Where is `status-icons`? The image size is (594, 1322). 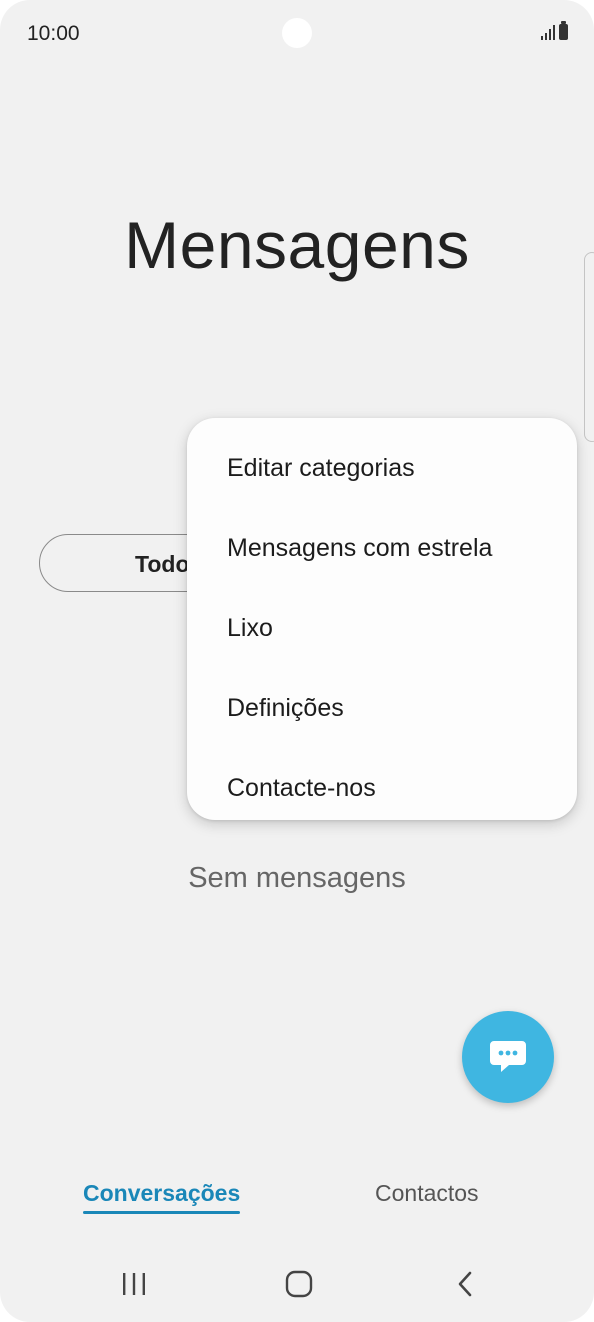
status-icons is located at coordinates (554, 30).